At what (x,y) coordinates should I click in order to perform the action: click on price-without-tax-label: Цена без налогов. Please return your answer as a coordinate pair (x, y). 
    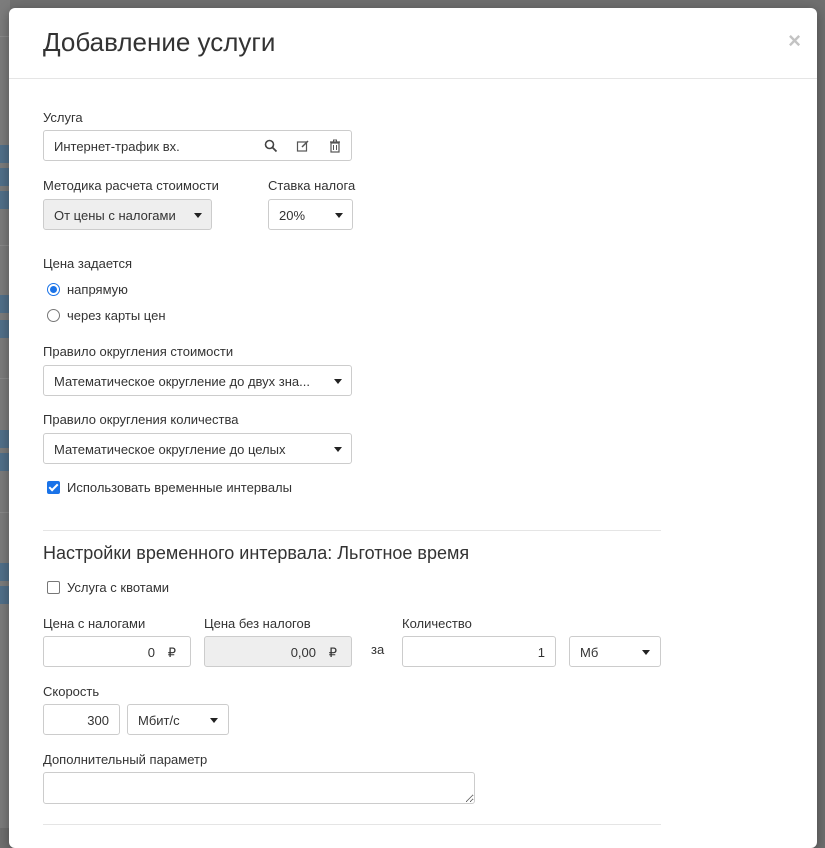
    Looking at the image, I should click on (257, 623).